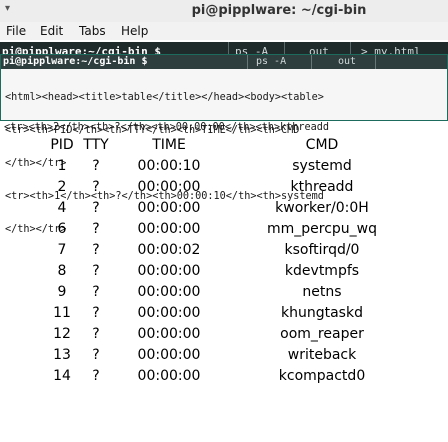 The width and height of the screenshot is (448, 442). Describe the element at coordinates (169, 145) in the screenshot. I see `header-time: TIME` at that location.